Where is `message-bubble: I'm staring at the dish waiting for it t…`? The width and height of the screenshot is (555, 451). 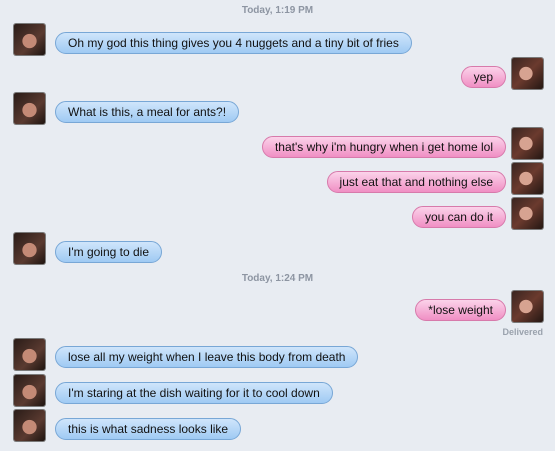 message-bubble: I'm staring at the dish waiting for it t… is located at coordinates (194, 393).